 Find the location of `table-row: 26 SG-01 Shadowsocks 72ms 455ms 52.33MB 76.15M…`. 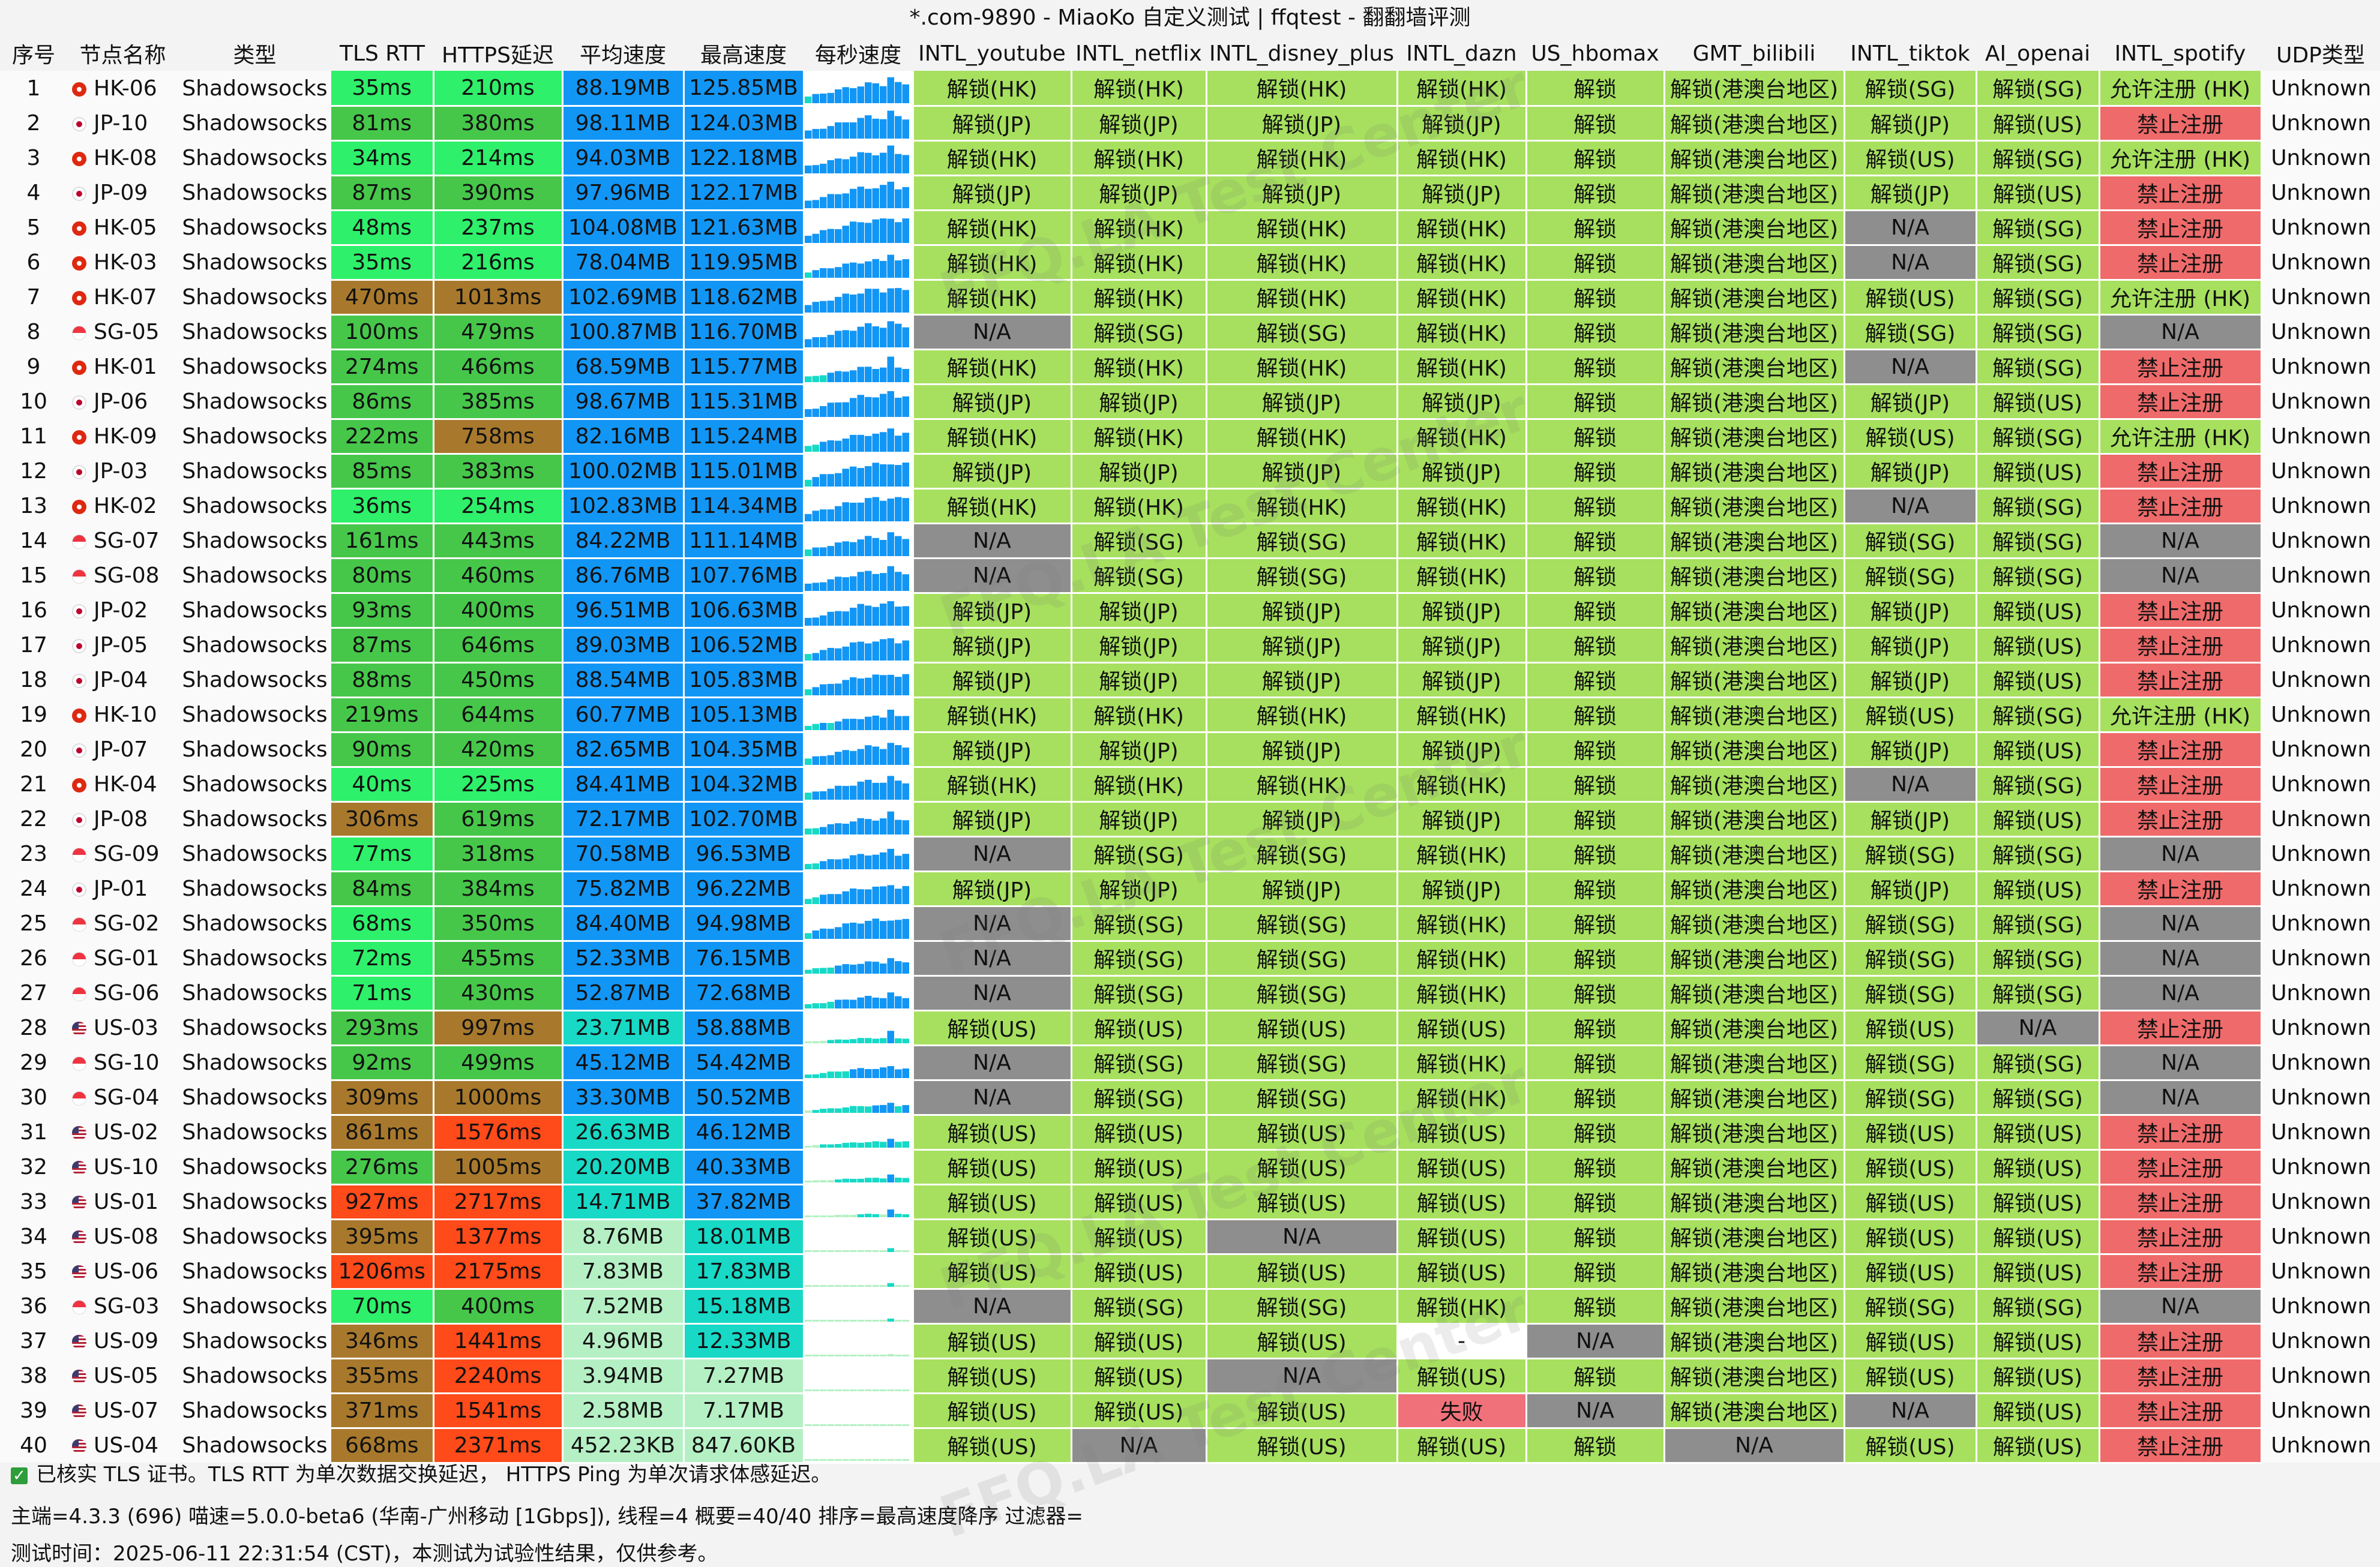

table-row: 26 SG-01 Shadowsocks 72ms 455ms 52.33MB 76.15M… is located at coordinates (1190, 959).